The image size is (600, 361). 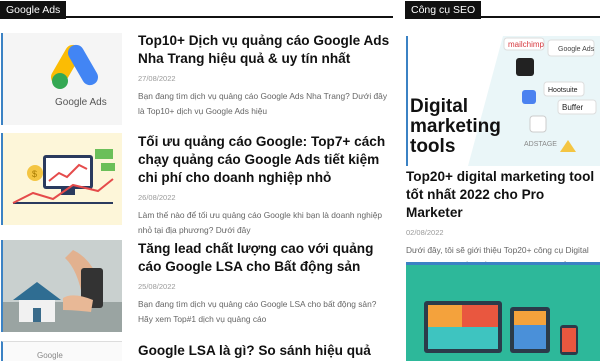 I want to click on svg-text: mailchimp, so click(x=526, y=44).